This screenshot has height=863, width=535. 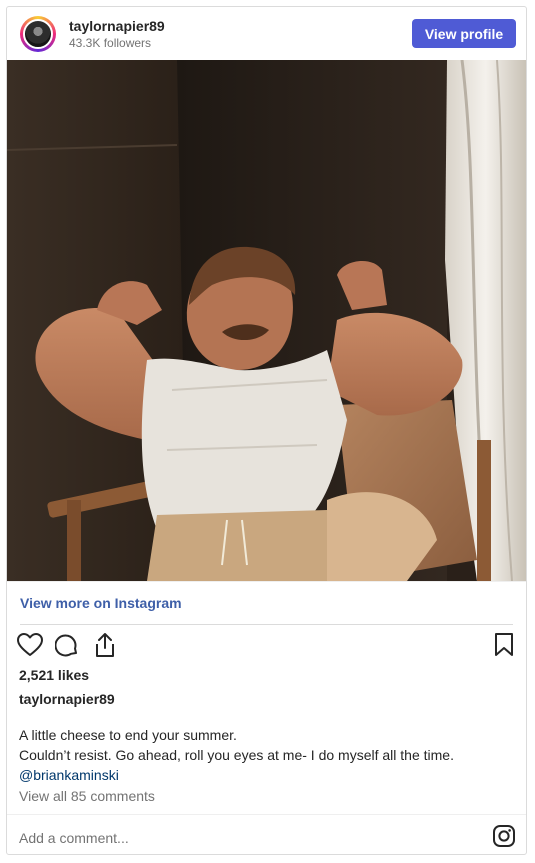 What do you see at coordinates (110, 43) in the screenshot?
I see `follower-count: 43.3K followers` at bounding box center [110, 43].